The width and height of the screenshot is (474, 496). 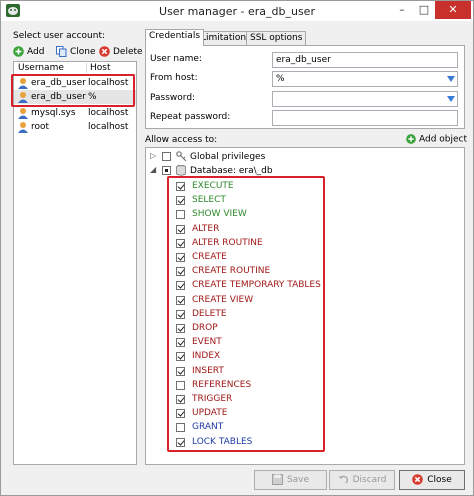 I want to click on password-input, so click(x=365, y=99).